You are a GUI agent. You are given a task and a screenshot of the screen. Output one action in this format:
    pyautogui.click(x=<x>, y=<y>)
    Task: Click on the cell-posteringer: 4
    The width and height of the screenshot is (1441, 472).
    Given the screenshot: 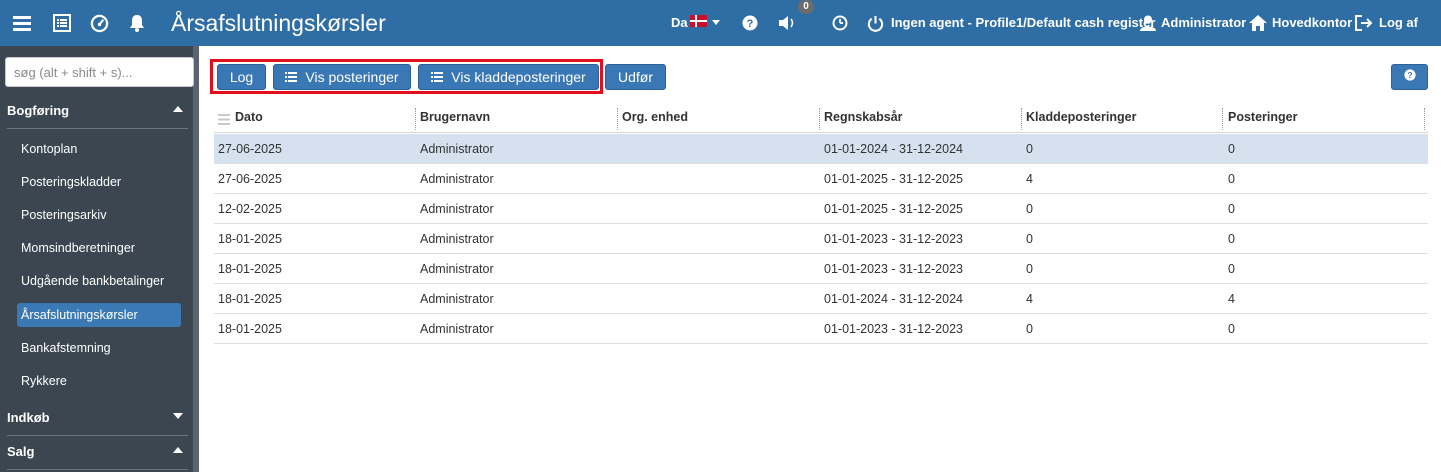 What is the action you would take?
    pyautogui.click(x=1231, y=299)
    